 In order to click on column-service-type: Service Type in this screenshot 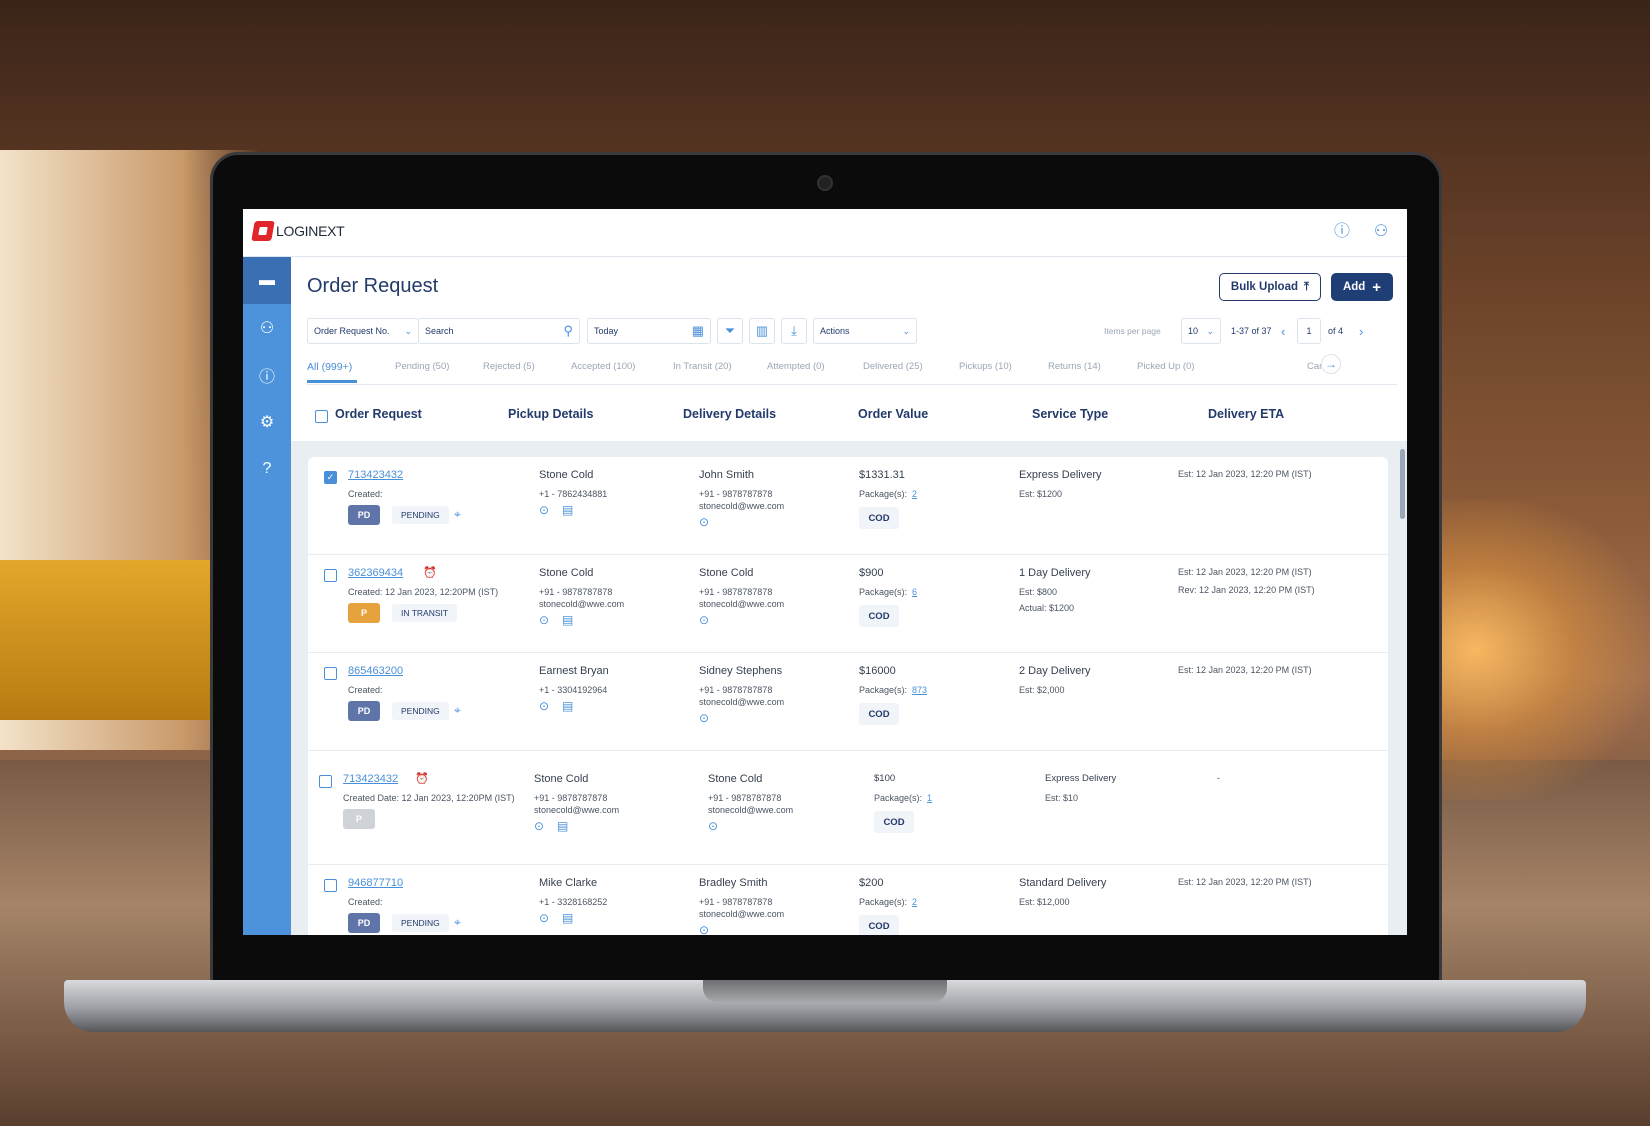, I will do `click(1070, 414)`.